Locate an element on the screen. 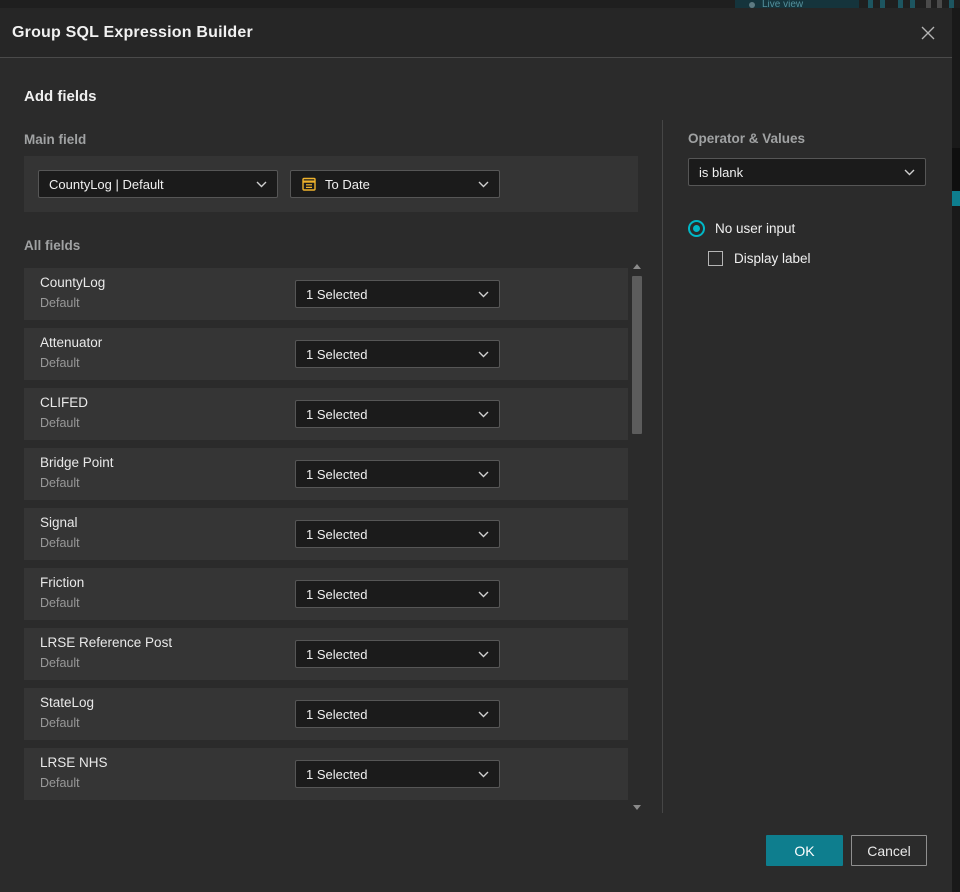 This screenshot has width=960, height=892. field-name: Signal is located at coordinates (59, 522).